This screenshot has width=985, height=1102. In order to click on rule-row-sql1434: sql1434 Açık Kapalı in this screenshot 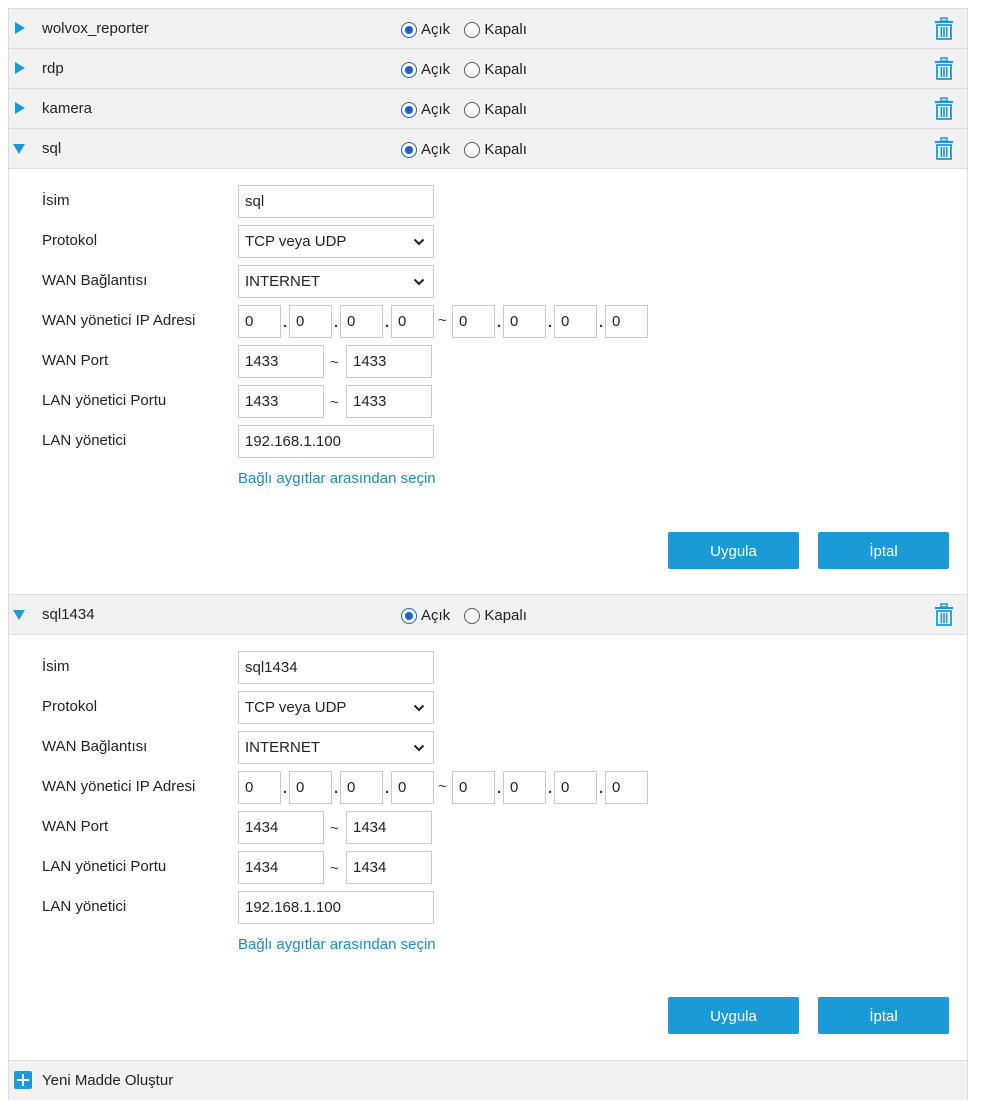, I will do `click(488, 614)`.